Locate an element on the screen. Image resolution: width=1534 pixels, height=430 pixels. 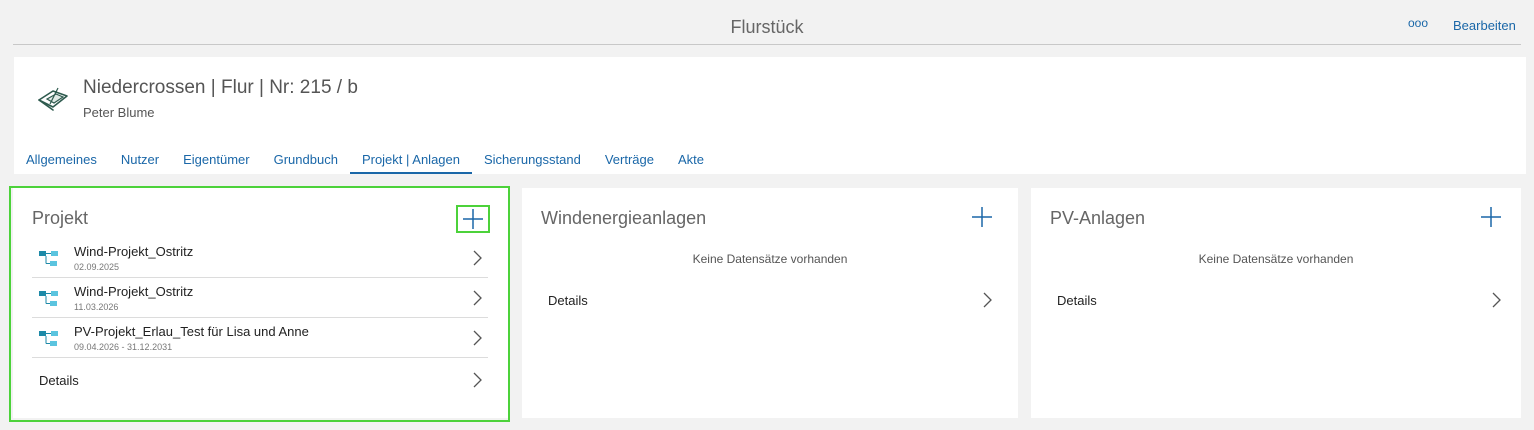
tab-vertraege: Verträge is located at coordinates (629, 160).